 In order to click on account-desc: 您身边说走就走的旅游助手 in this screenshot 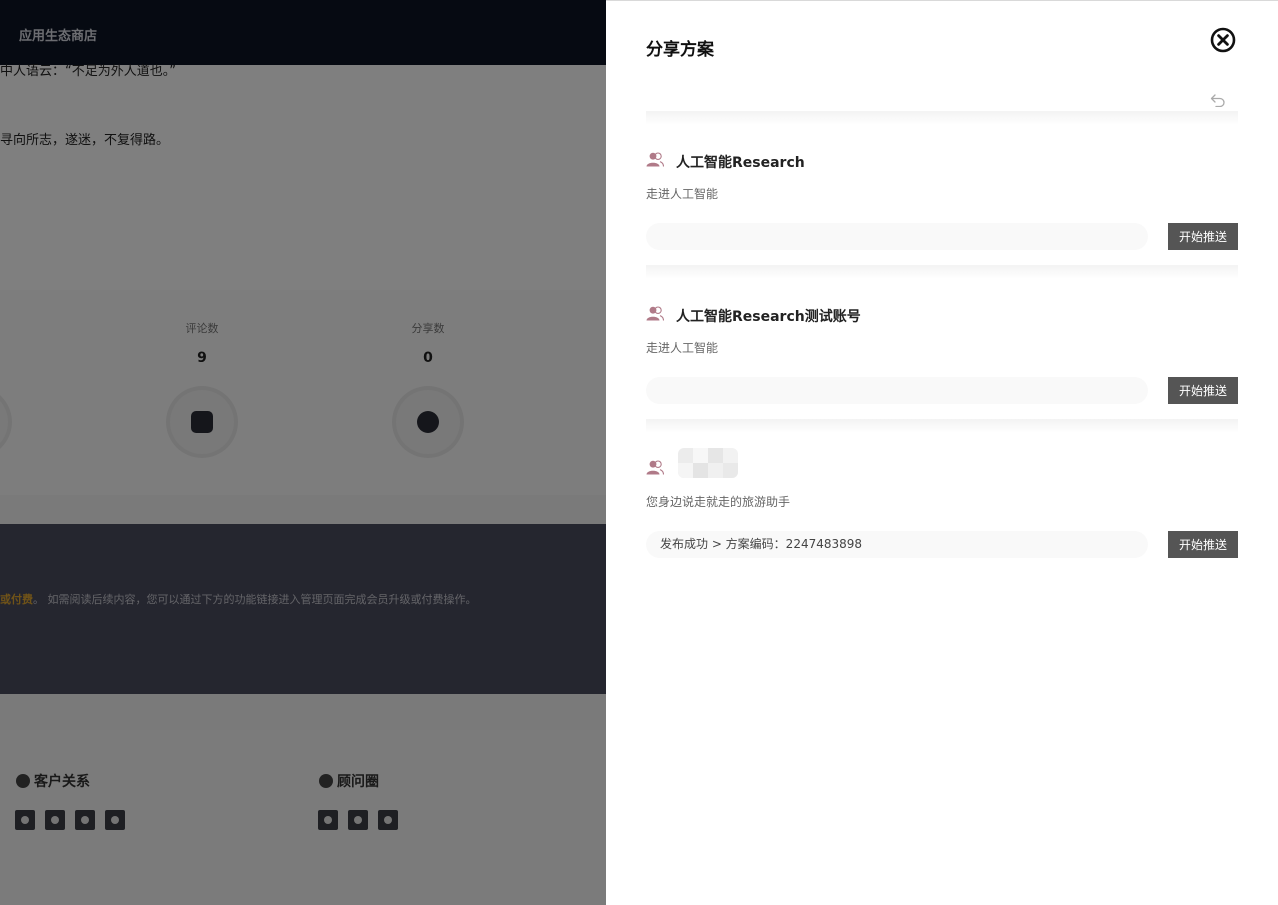, I will do `click(718, 502)`.